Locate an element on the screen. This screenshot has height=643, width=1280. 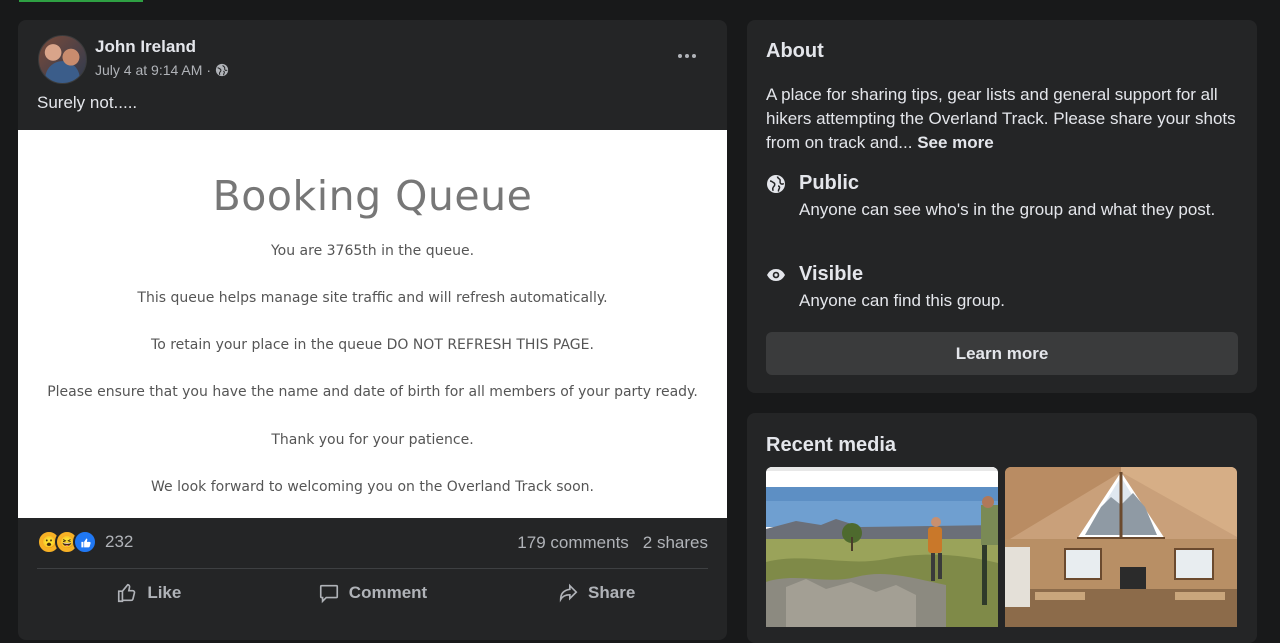
queue-title: Booking Queue is located at coordinates (372, 196).